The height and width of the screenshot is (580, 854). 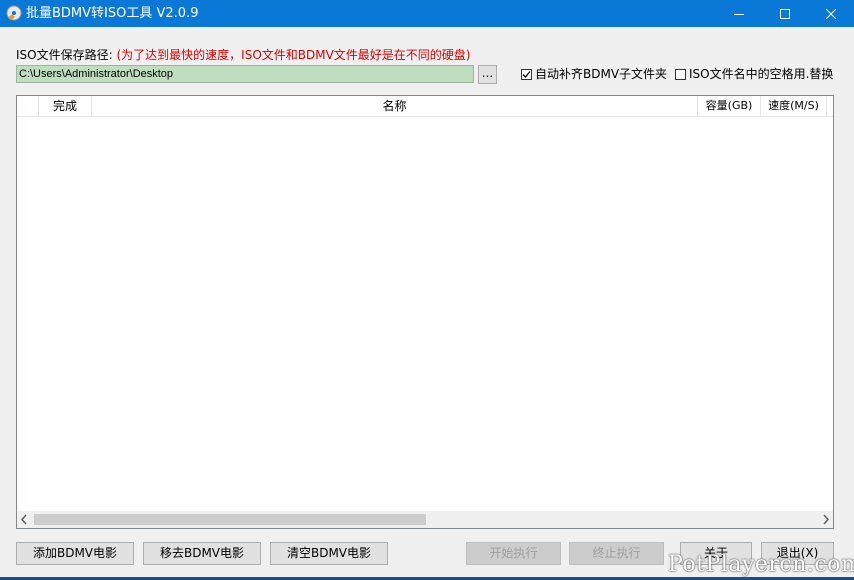 I want to click on window-title: 批量BDMV转ISO工具 V2.0.9, so click(x=112, y=13).